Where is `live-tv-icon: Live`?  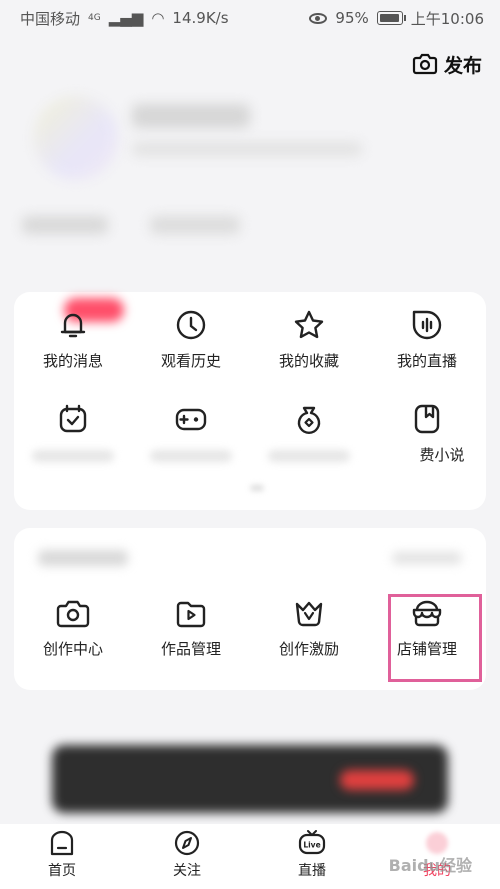 live-tv-icon: Live is located at coordinates (312, 842).